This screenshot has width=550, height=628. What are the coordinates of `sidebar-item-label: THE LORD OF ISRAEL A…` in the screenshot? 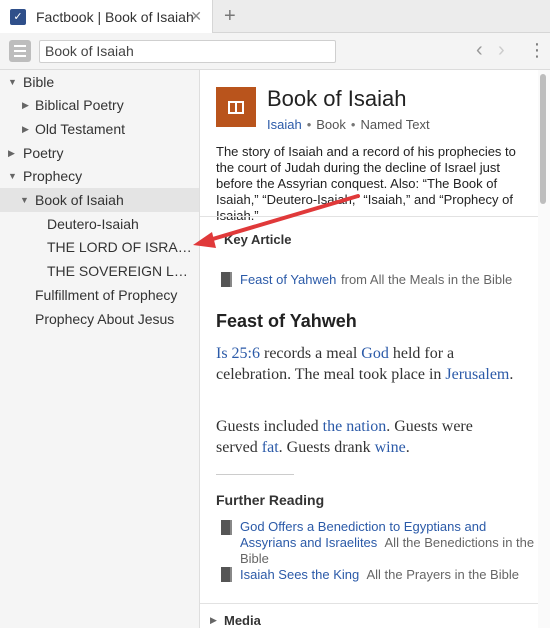 It's located at (121, 247).